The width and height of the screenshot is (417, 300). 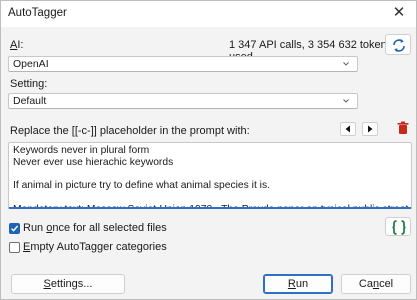 What do you see at coordinates (183, 64) in the screenshot?
I see `ai-provider-select: OpenAI` at bounding box center [183, 64].